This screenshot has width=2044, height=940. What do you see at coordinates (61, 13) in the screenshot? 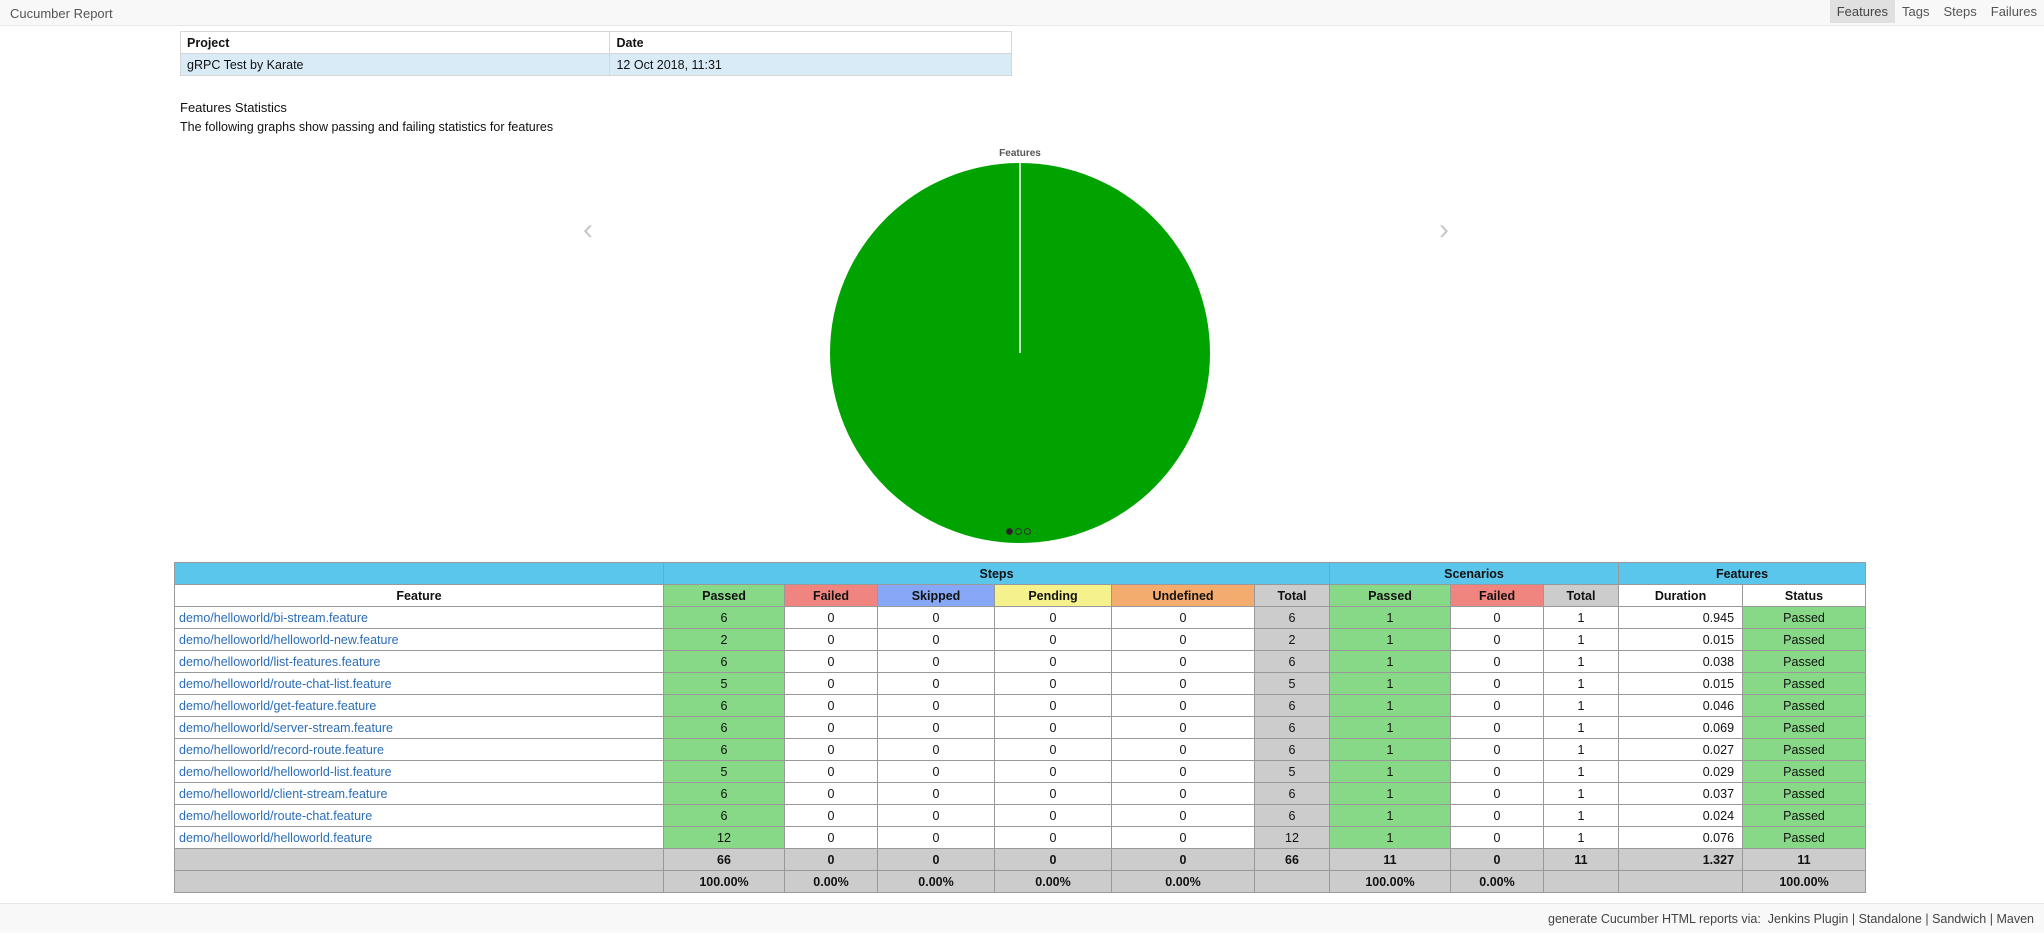
I see `brand-title: Cucumber Report` at bounding box center [61, 13].